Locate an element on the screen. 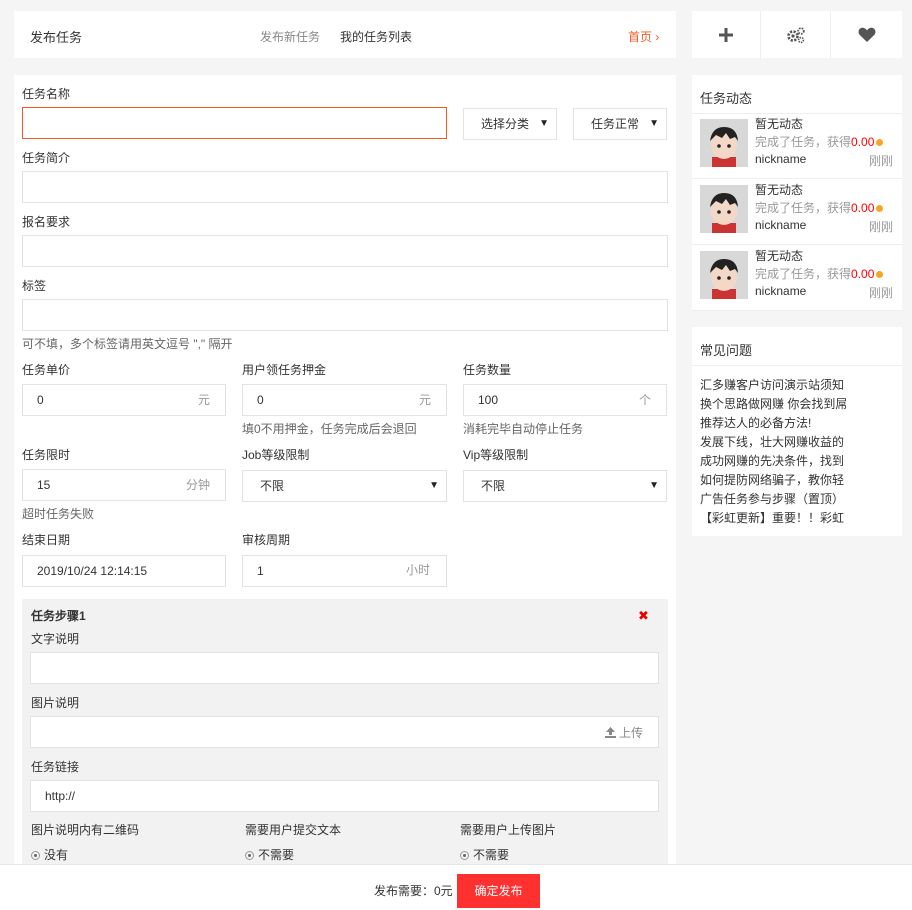 Image resolution: width=912 pixels, height=910 pixels. time-limit-label: 任务限时 is located at coordinates (46, 455).